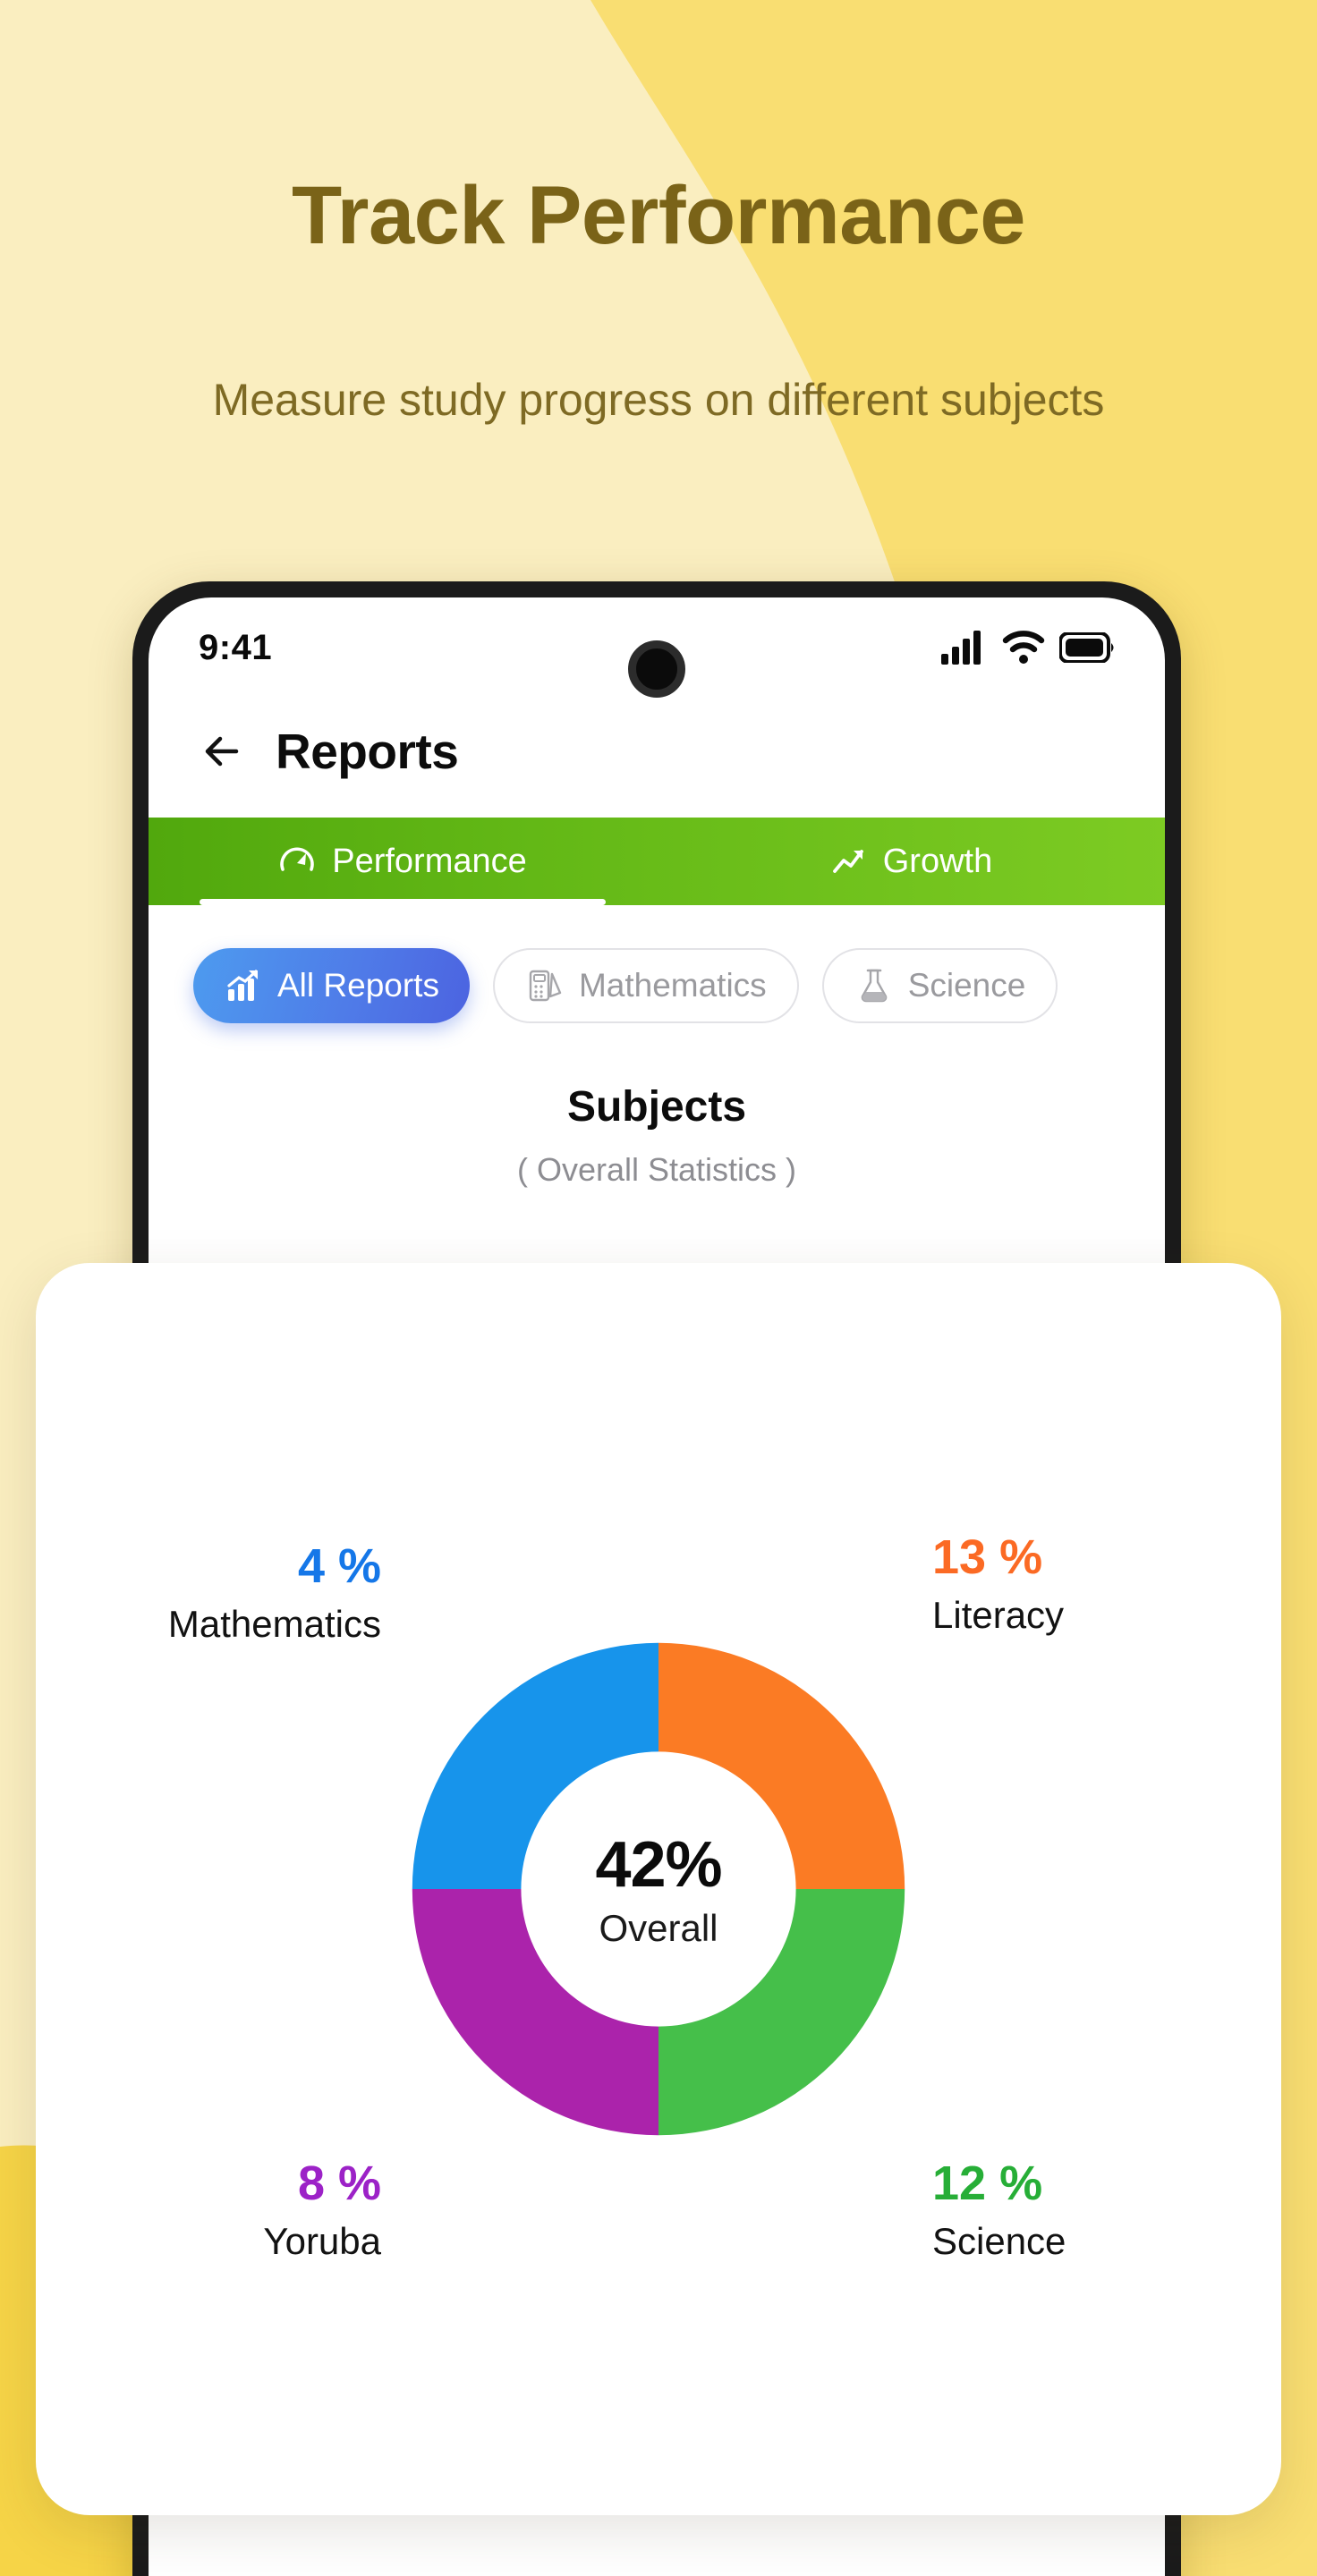  Describe the element at coordinates (961, 648) in the screenshot. I see `cellular-signal-icon` at that location.